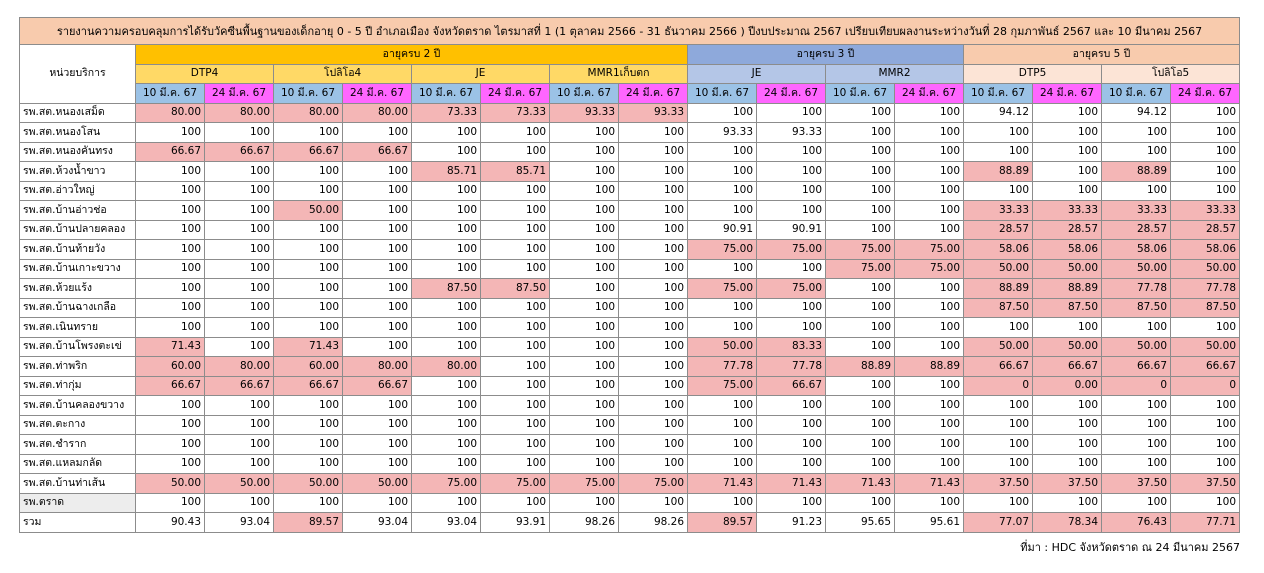  I want to click on unit-name: รพ.สต.หนองเสม็ด, so click(77, 112).